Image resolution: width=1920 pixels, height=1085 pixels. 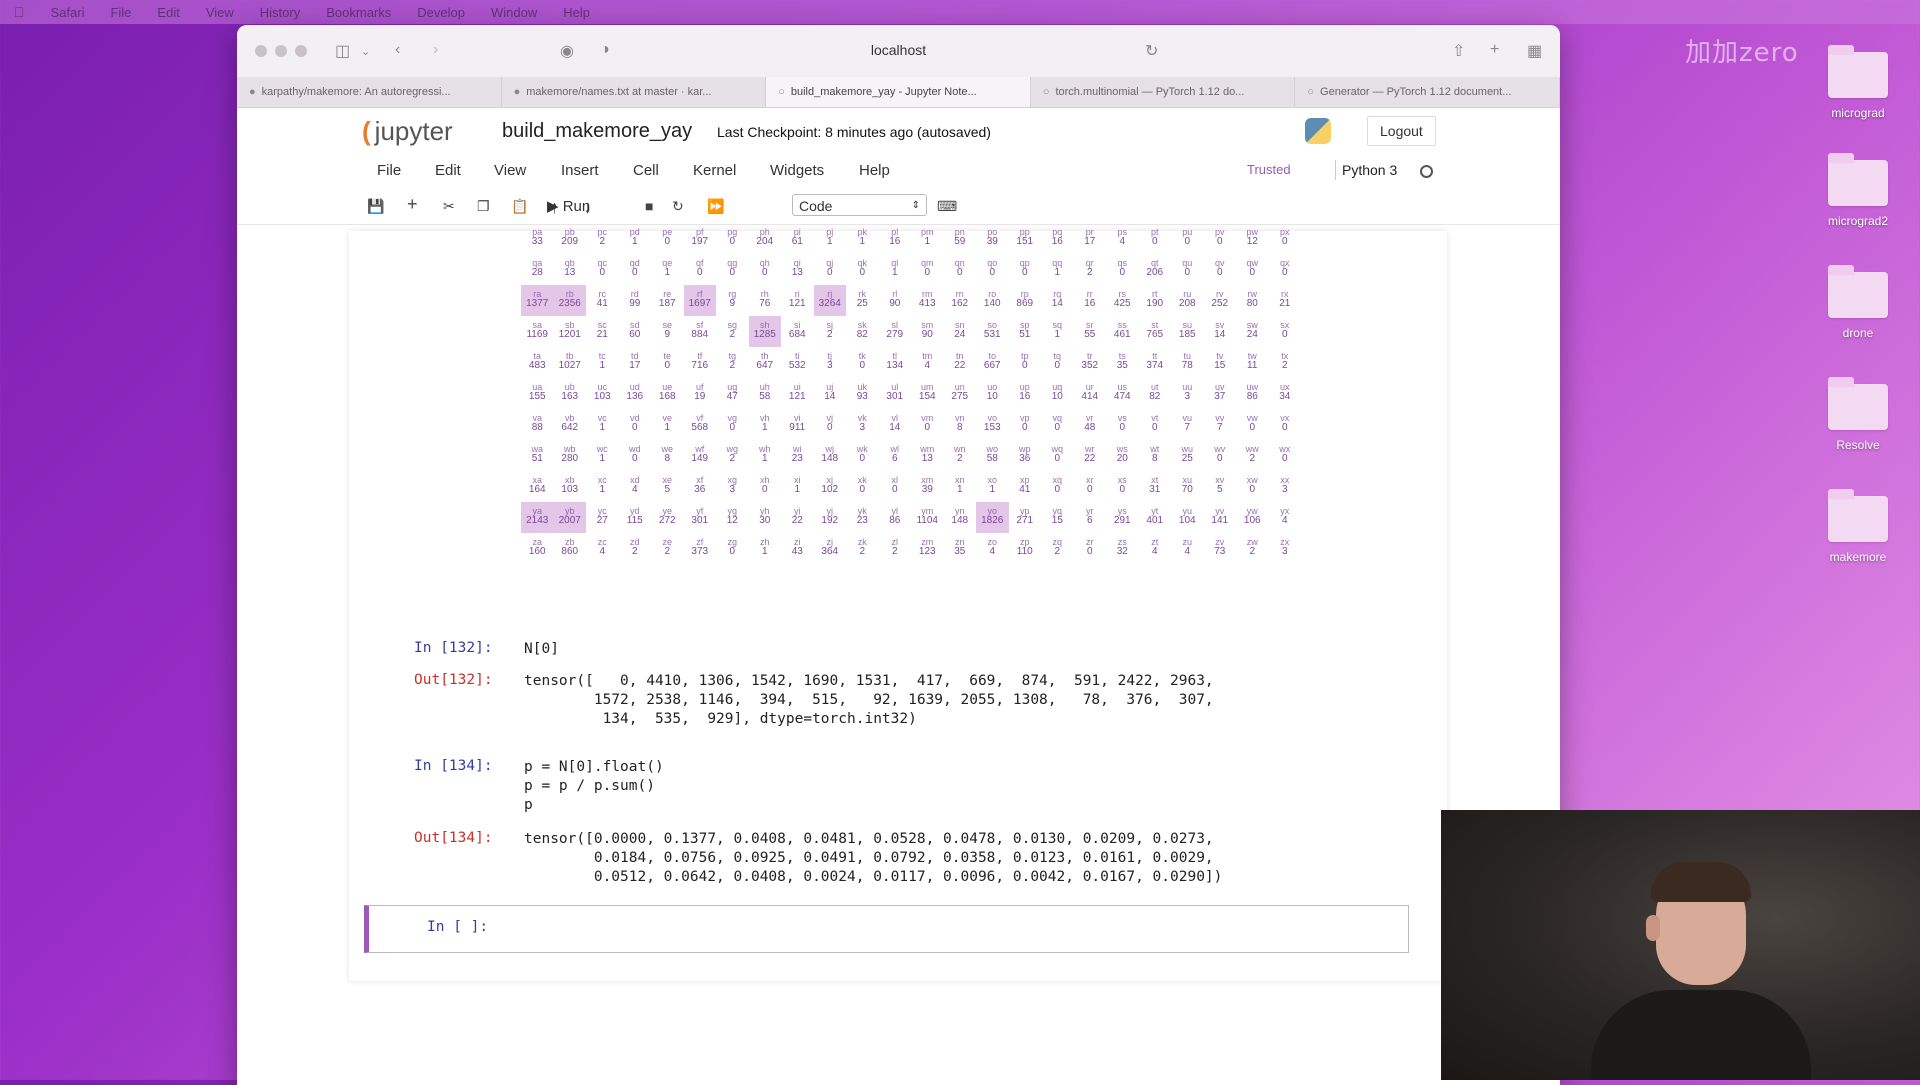 What do you see at coordinates (634, 520) in the screenshot?
I see `bigram-count: 115` at bounding box center [634, 520].